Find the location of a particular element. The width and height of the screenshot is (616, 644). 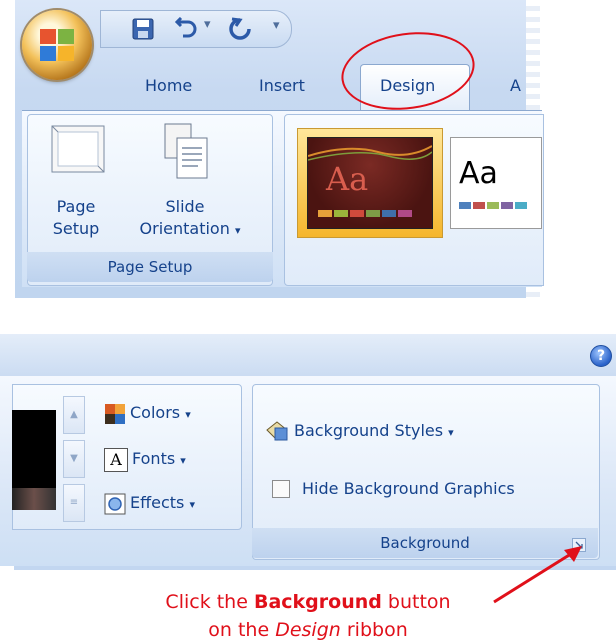

colors-icon is located at coordinates (115, 413).